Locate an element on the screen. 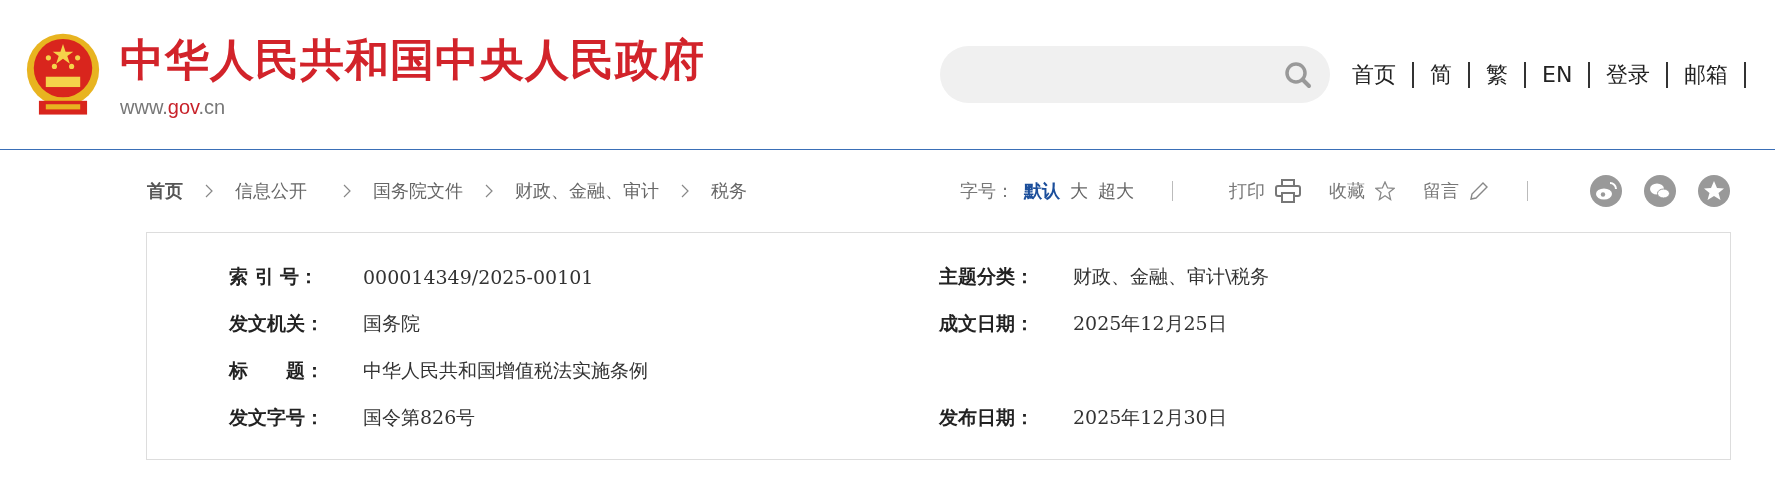  star-badge-icon is located at coordinates (1714, 191).